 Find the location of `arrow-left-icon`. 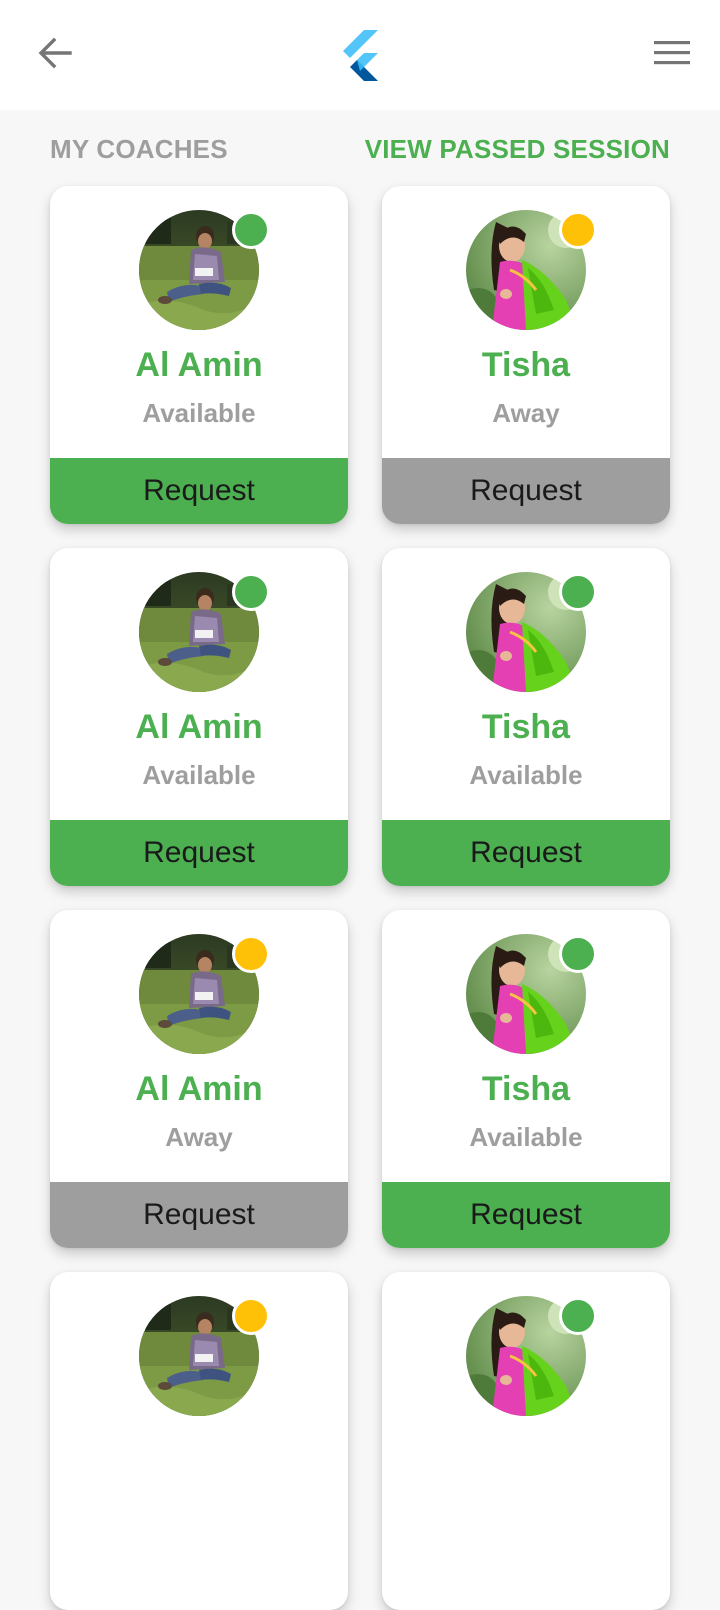

arrow-left-icon is located at coordinates (55, 55).